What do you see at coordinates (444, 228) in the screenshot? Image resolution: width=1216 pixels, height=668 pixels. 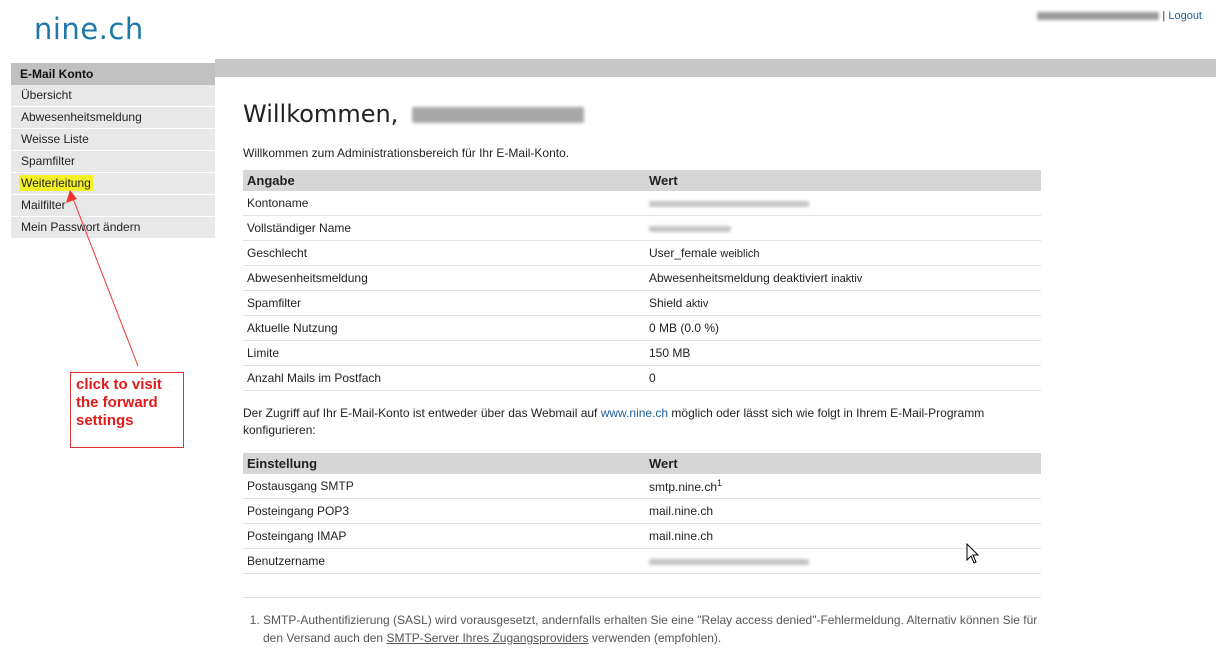 I see `row-label: Vollständiger Name` at bounding box center [444, 228].